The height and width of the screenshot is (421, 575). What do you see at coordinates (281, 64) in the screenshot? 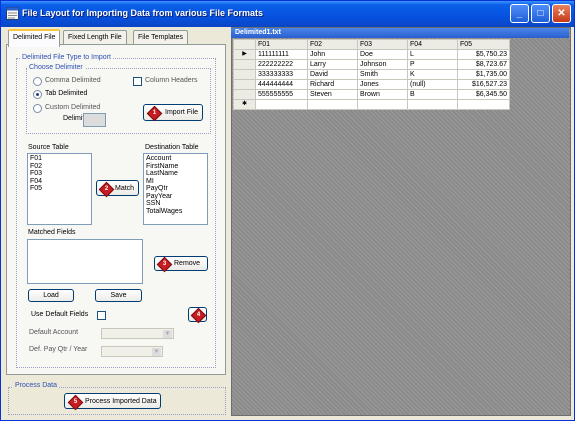
I see `table-cell: 222222222` at bounding box center [281, 64].